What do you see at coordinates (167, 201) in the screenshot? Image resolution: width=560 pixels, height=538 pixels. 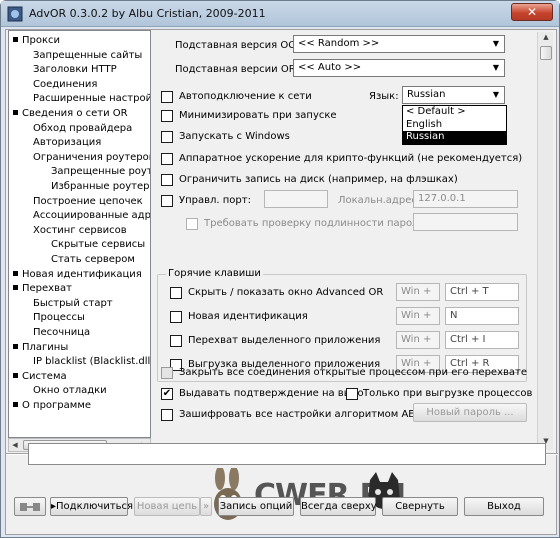 I see `control-port-checkbox` at bounding box center [167, 201].